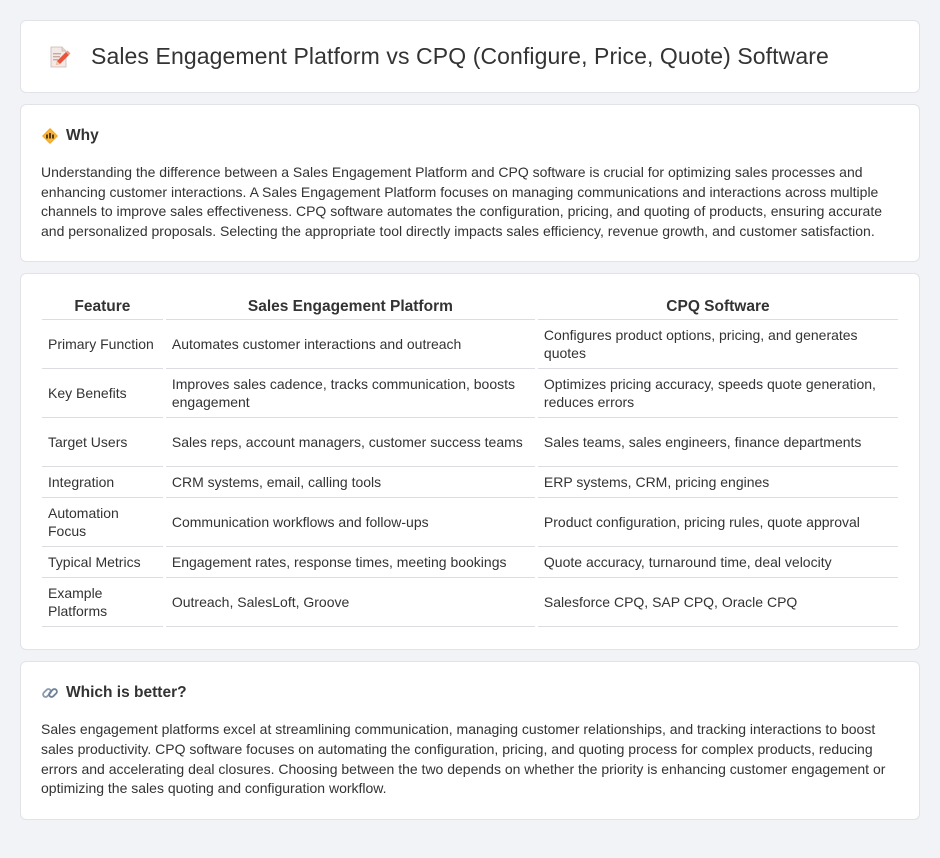  What do you see at coordinates (350, 307) in the screenshot?
I see `header-sales-engagement: Sales Engagement Platform` at bounding box center [350, 307].